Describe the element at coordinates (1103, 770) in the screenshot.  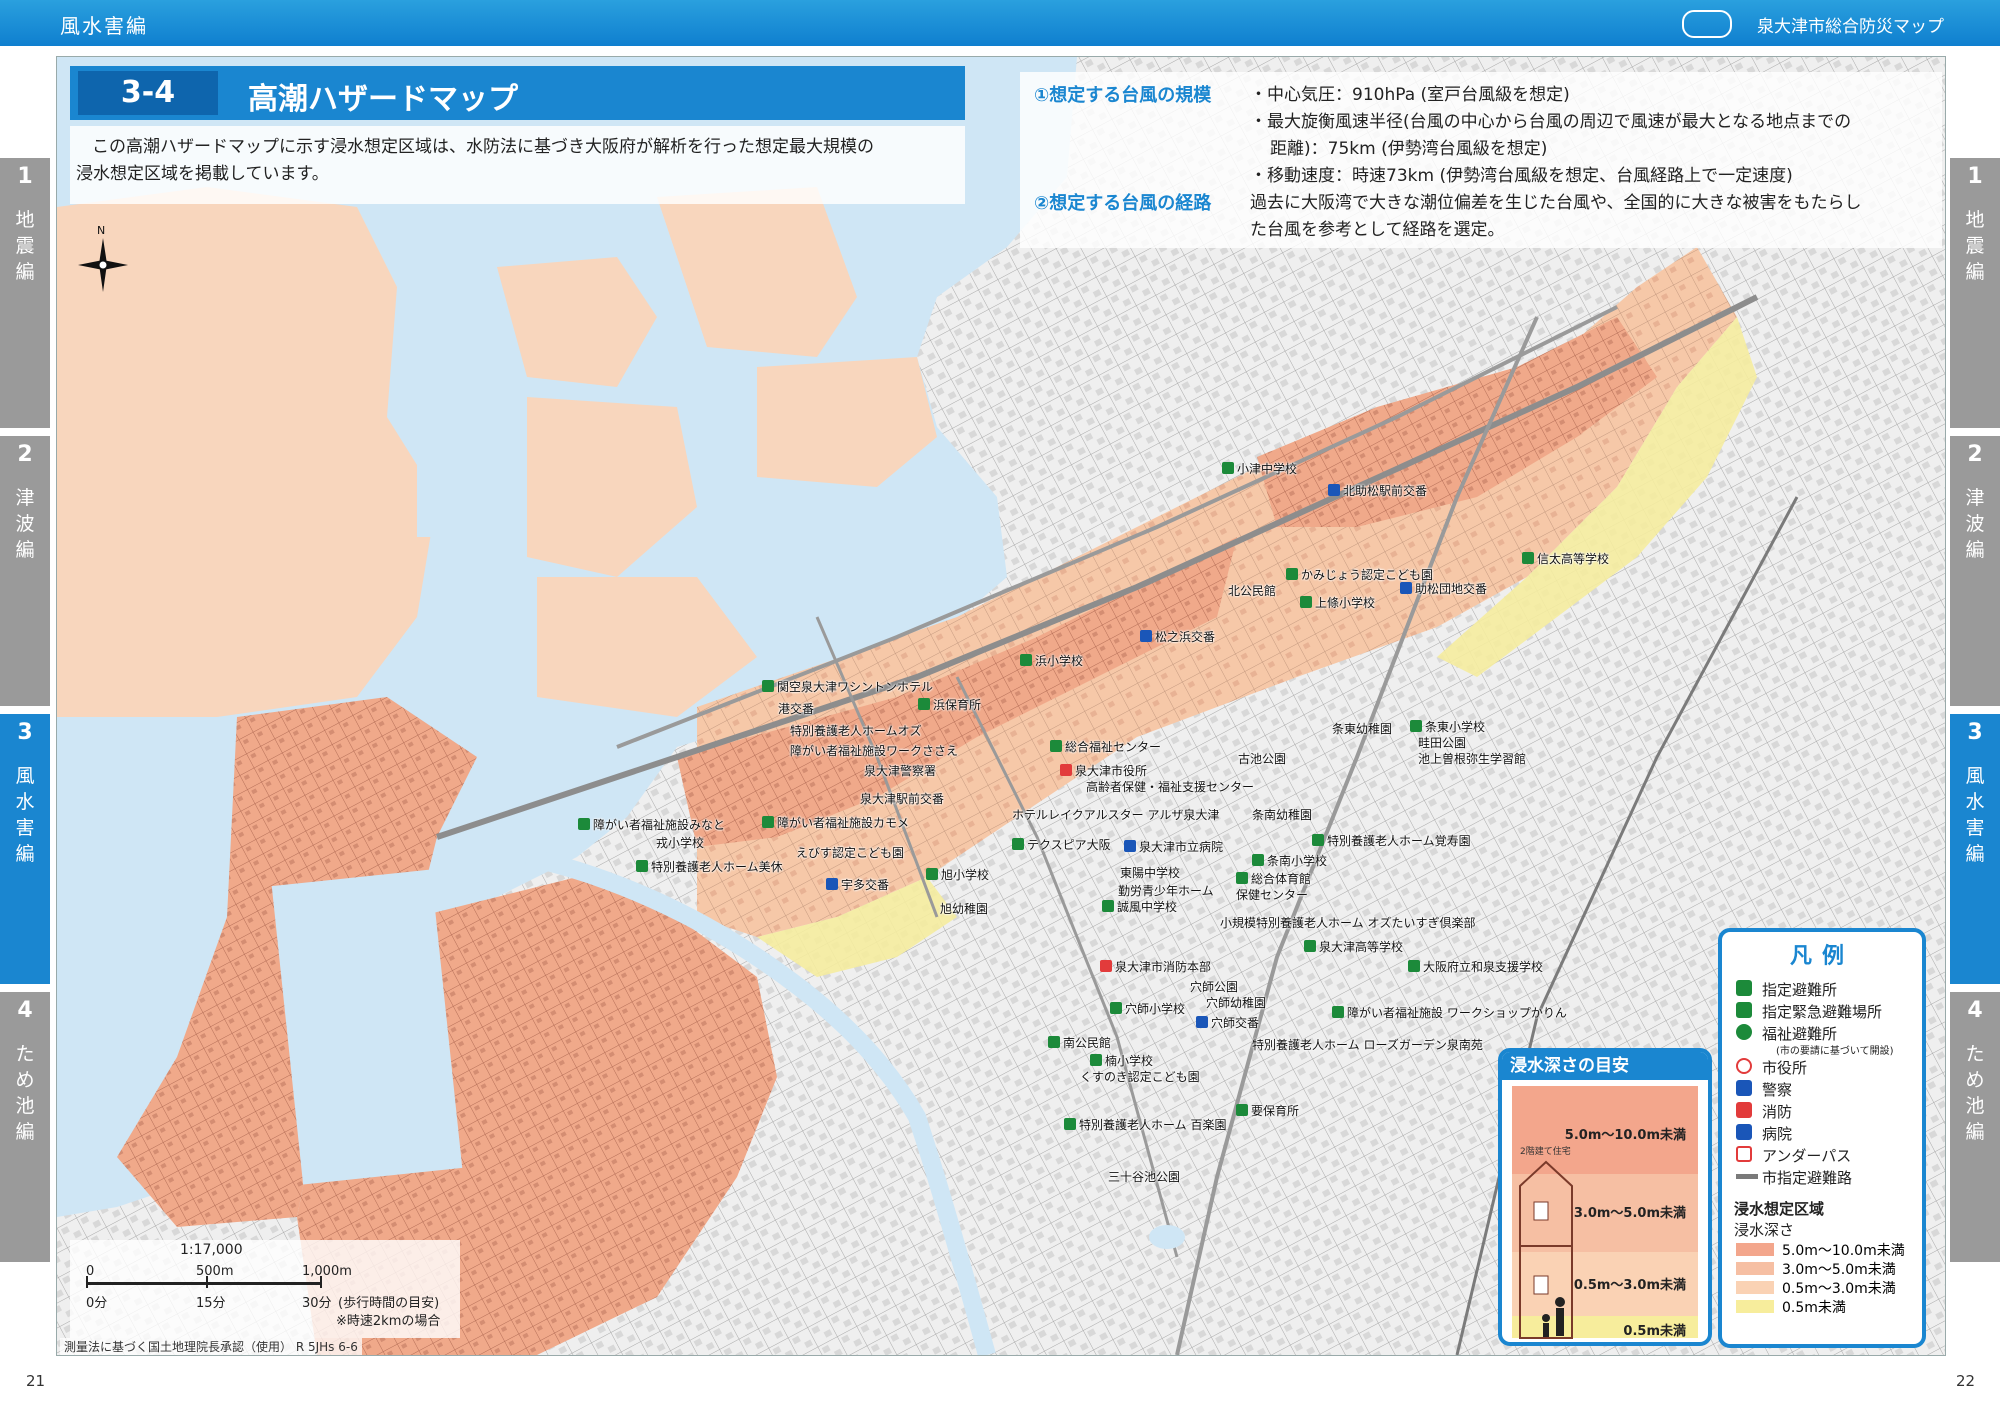
I see `map-label: 泉大津市役所` at that location.